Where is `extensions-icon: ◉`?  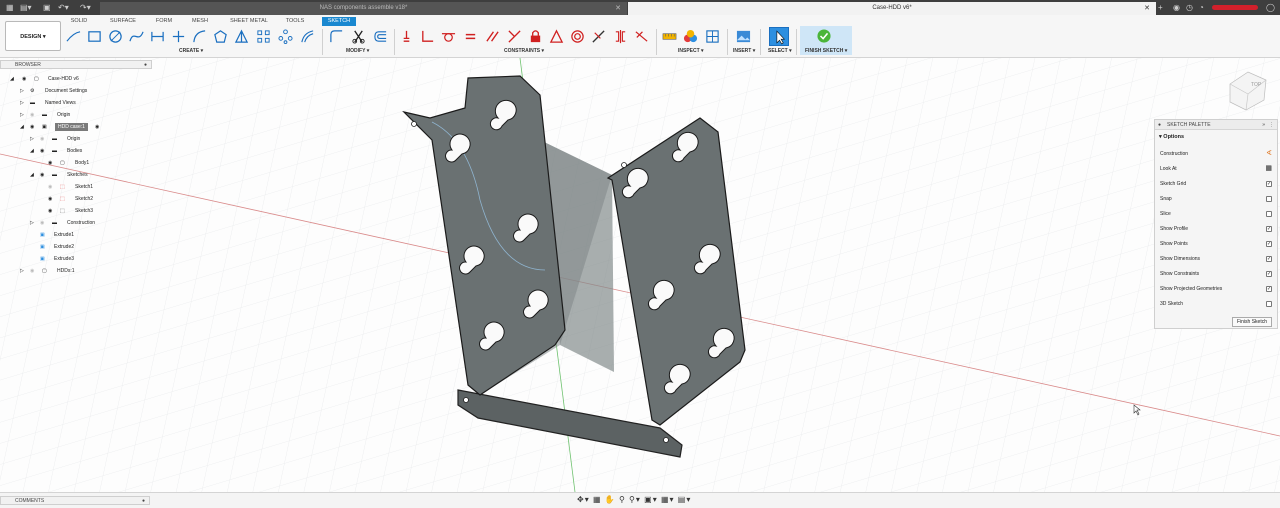
extensions-icon: ◉ is located at coordinates (1176, 7).